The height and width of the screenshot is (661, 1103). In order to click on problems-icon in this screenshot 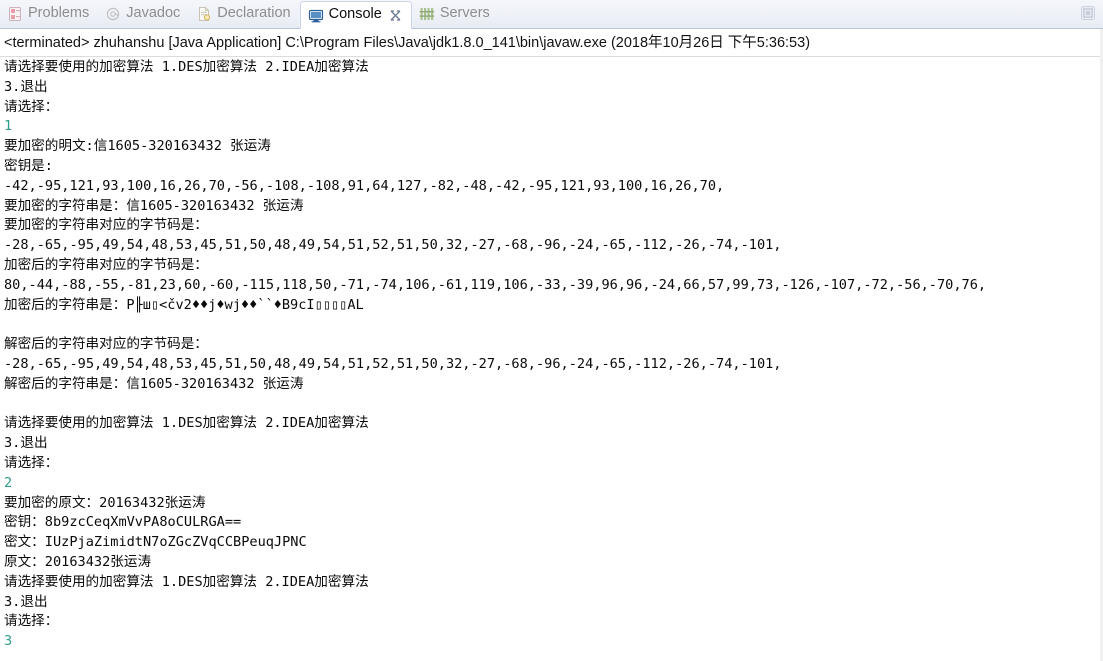, I will do `click(15, 14)`.